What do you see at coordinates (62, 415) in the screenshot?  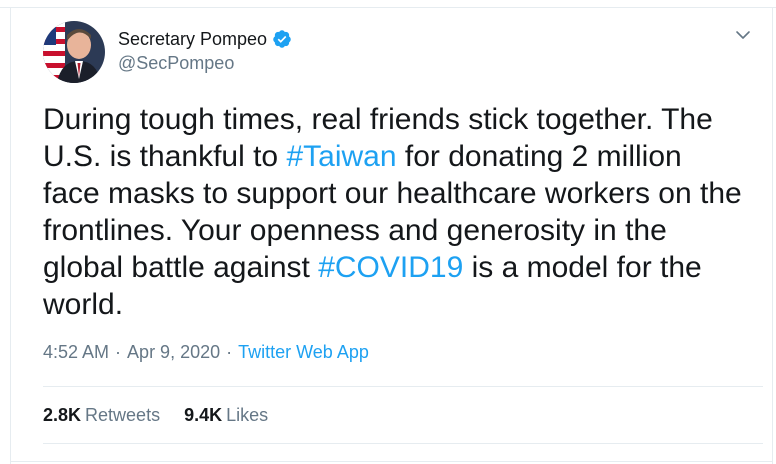 I see `retweets-count: 2.8K` at bounding box center [62, 415].